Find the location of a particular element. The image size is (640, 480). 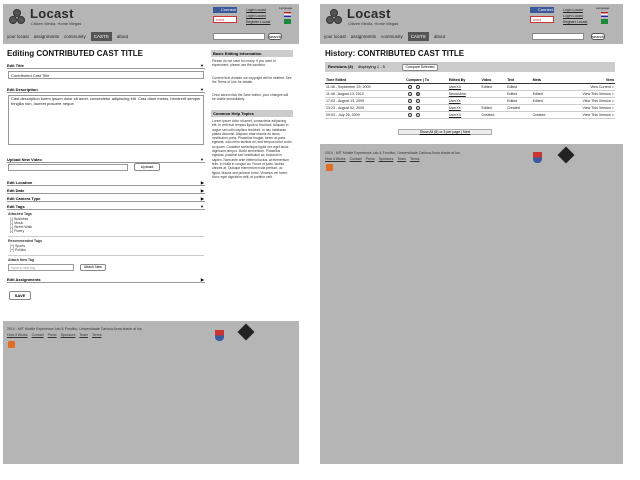

section-label: Upload New Video is located at coordinates (24, 159).